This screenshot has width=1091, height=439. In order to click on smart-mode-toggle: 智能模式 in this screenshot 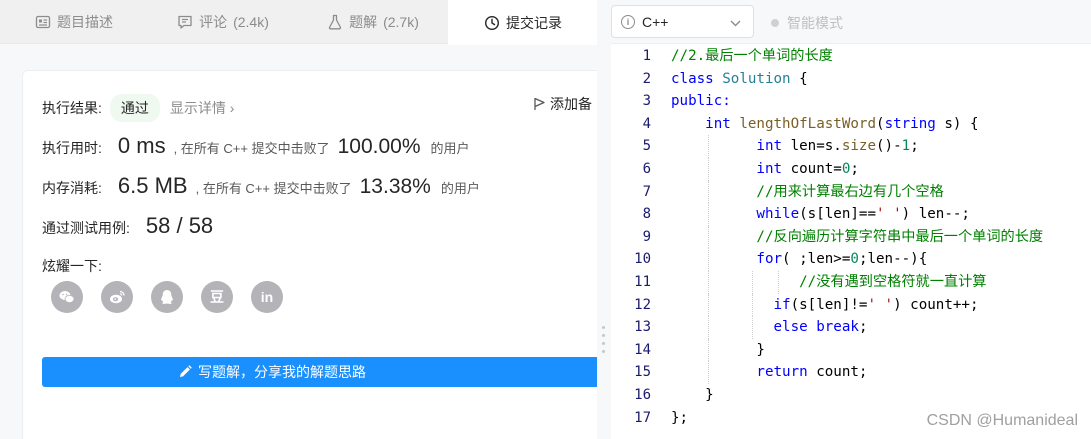, I will do `click(807, 23)`.